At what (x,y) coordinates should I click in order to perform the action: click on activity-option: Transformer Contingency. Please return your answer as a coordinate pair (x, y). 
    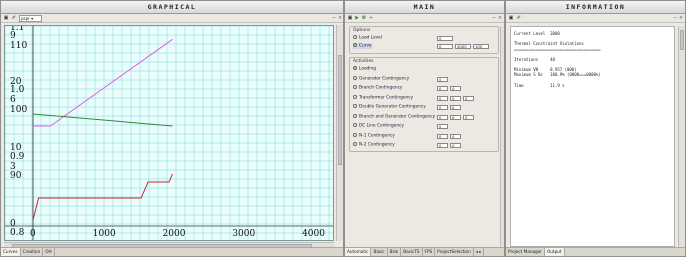
    Looking at the image, I should click on (383, 97).